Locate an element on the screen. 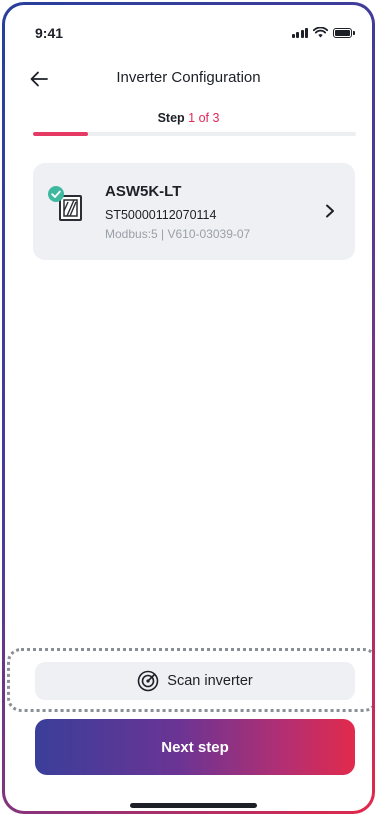 The width and height of the screenshot is (377, 816). status-icons is located at coordinates (323, 32).